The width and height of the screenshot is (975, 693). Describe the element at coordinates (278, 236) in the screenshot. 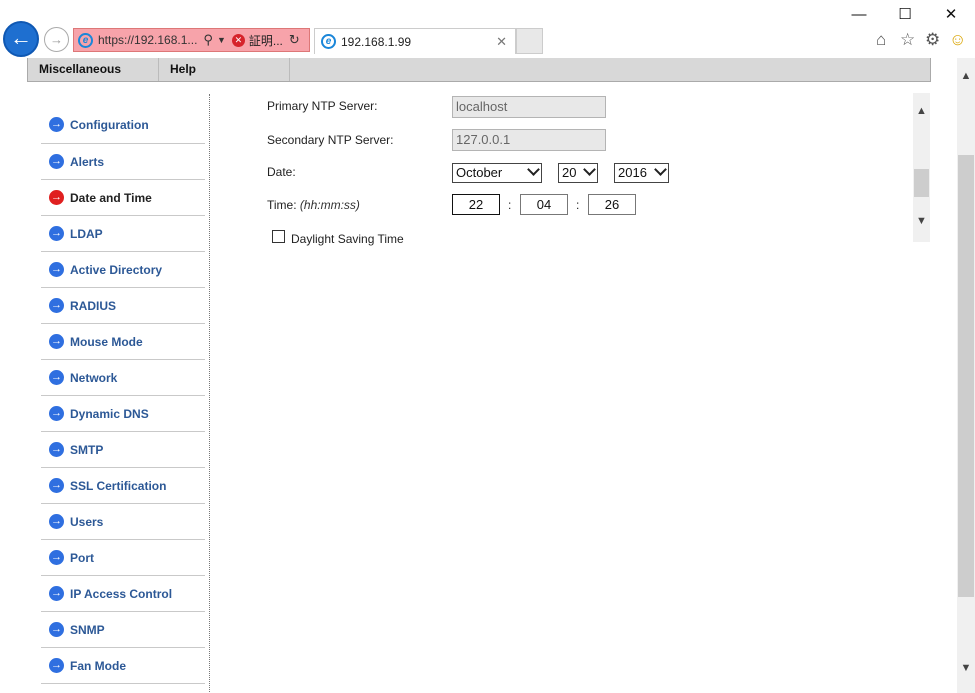

I see `dst-checkbox` at that location.